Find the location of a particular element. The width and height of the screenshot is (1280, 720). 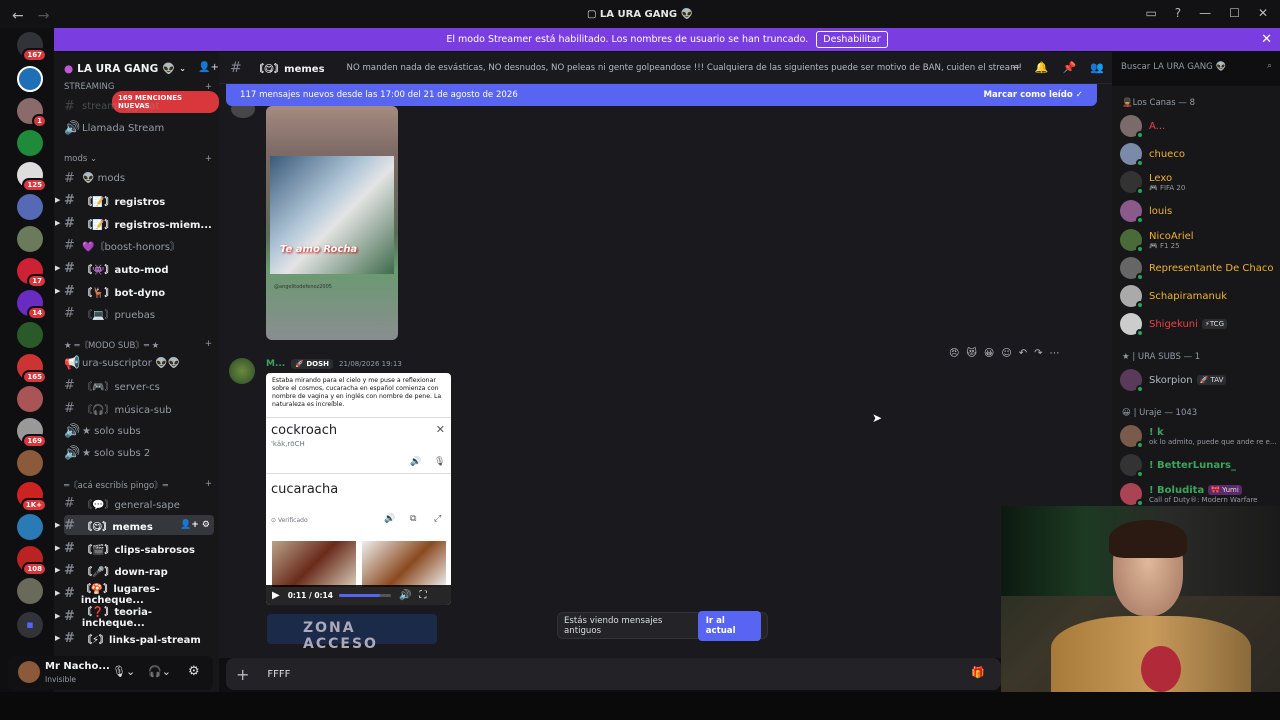

dm-home-button: 167 is located at coordinates (32, 47).